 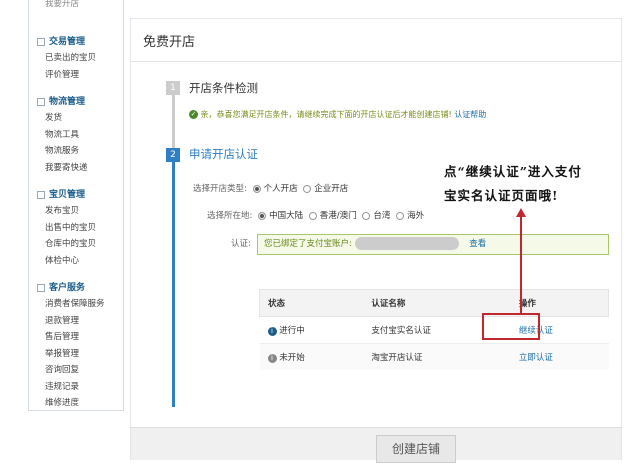 I want to click on sidebar-item: 维修进度, so click(x=62, y=402).